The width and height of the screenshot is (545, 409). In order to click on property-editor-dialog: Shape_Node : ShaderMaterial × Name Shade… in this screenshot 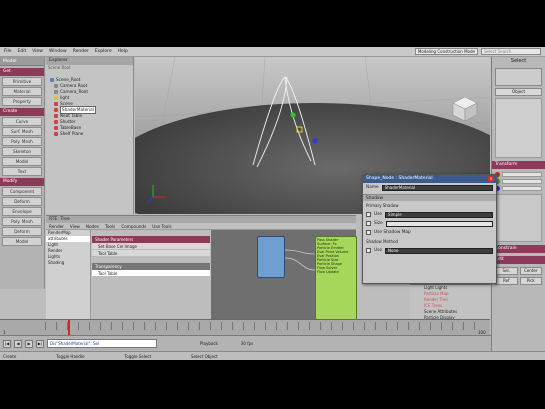, I will do `click(429, 229)`.